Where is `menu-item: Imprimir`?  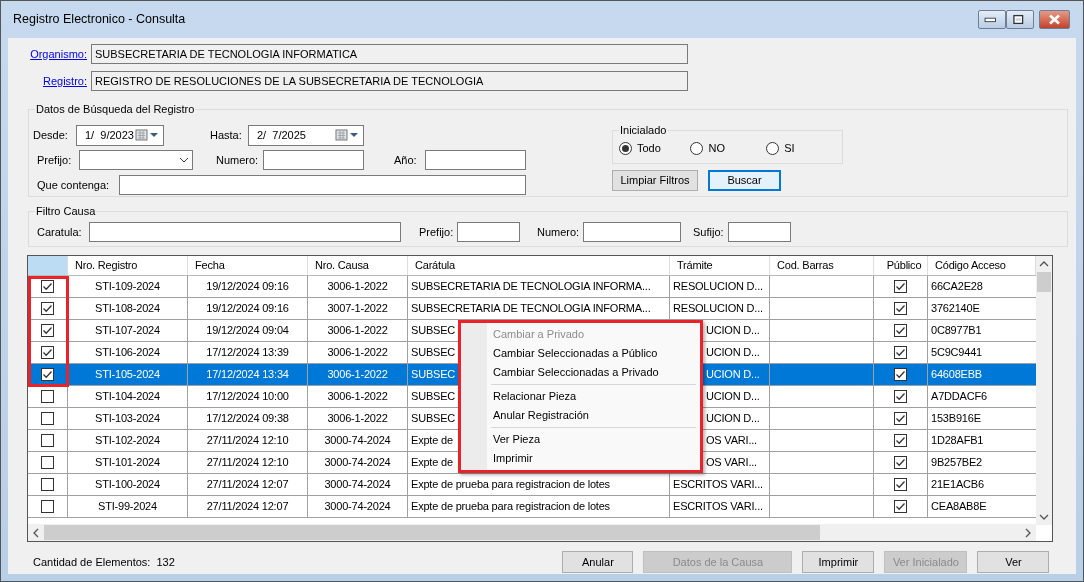
menu-item: Imprimir is located at coordinates (580, 458).